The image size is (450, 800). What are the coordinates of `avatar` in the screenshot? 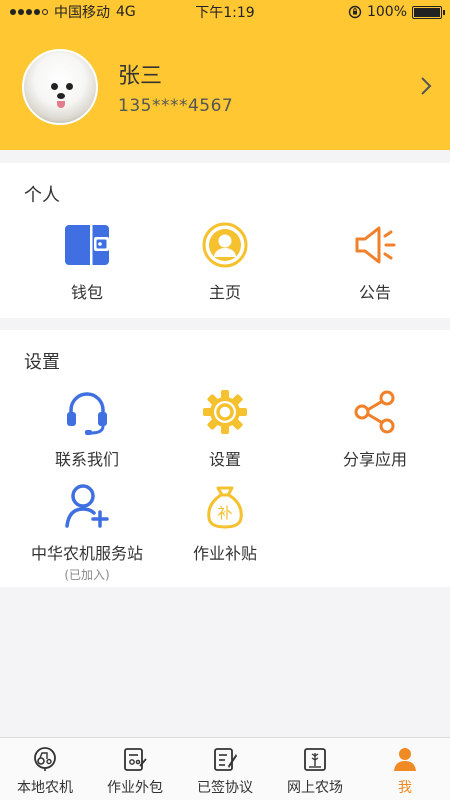 It's located at (60, 87).